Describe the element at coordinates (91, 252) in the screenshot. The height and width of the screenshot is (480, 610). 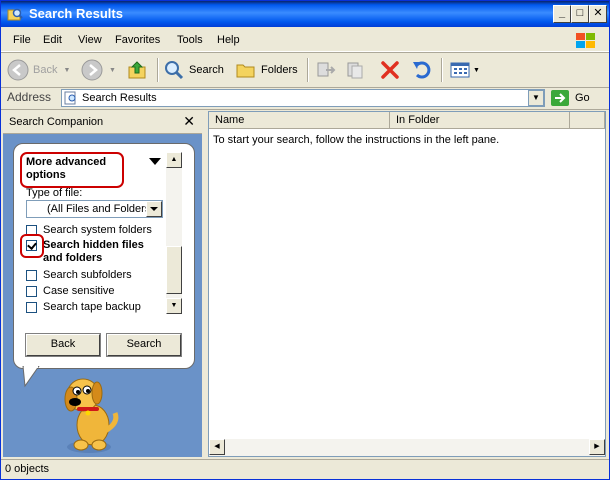
I see `option-search-hidden-files: Search hidden files and folders` at that location.